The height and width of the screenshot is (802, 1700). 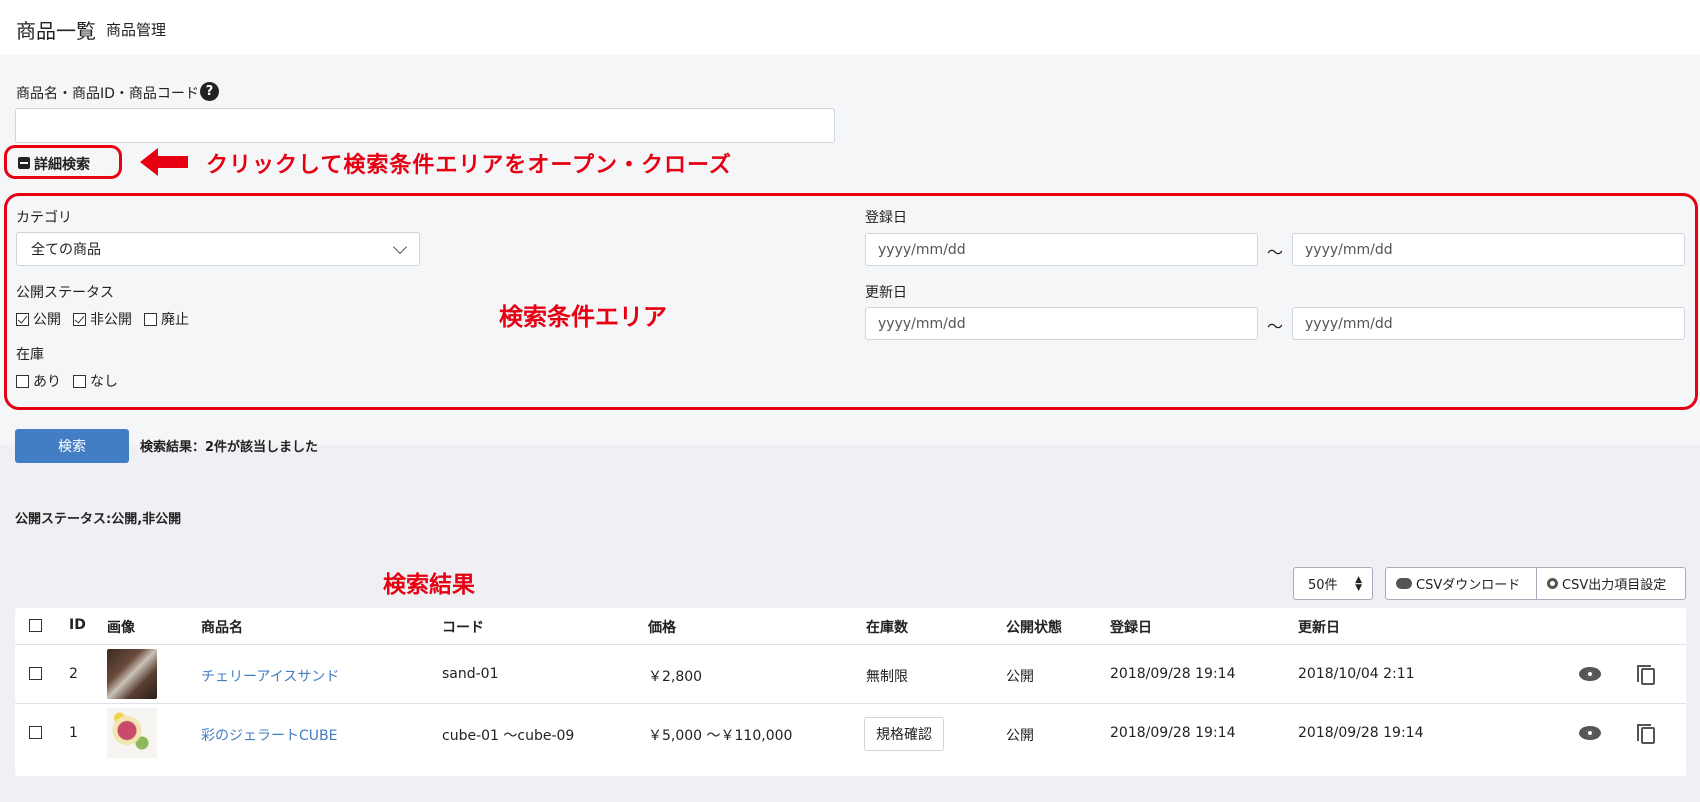 What do you see at coordinates (166, 319) in the screenshot?
I see `status-option-discontinued: 廃止` at bounding box center [166, 319].